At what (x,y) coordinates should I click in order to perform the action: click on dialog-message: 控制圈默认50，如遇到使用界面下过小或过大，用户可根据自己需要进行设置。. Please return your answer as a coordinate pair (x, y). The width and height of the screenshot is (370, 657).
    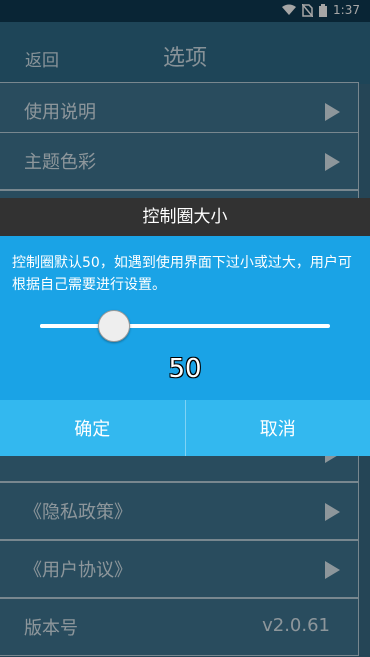
    Looking at the image, I should click on (182, 274).